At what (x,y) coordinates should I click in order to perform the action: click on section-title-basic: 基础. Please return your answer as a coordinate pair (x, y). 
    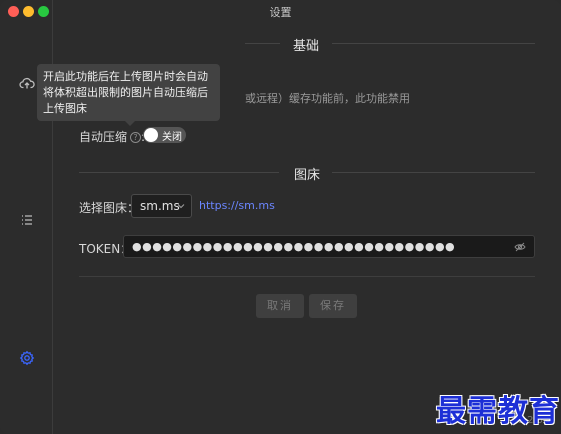
    Looking at the image, I should click on (306, 46).